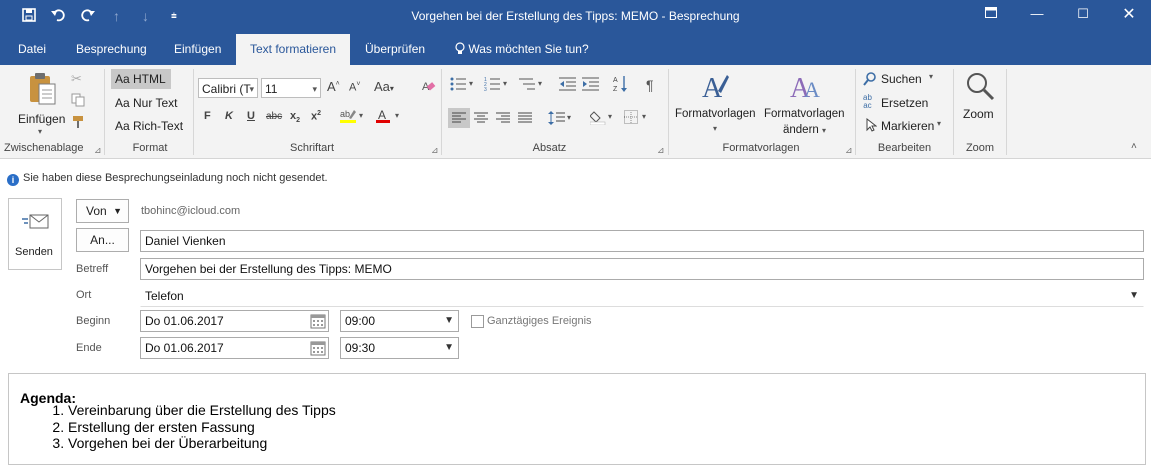 Image resolution: width=1151 pixels, height=465 pixels. What do you see at coordinates (459, 118) in the screenshot?
I see `align-left-button` at bounding box center [459, 118].